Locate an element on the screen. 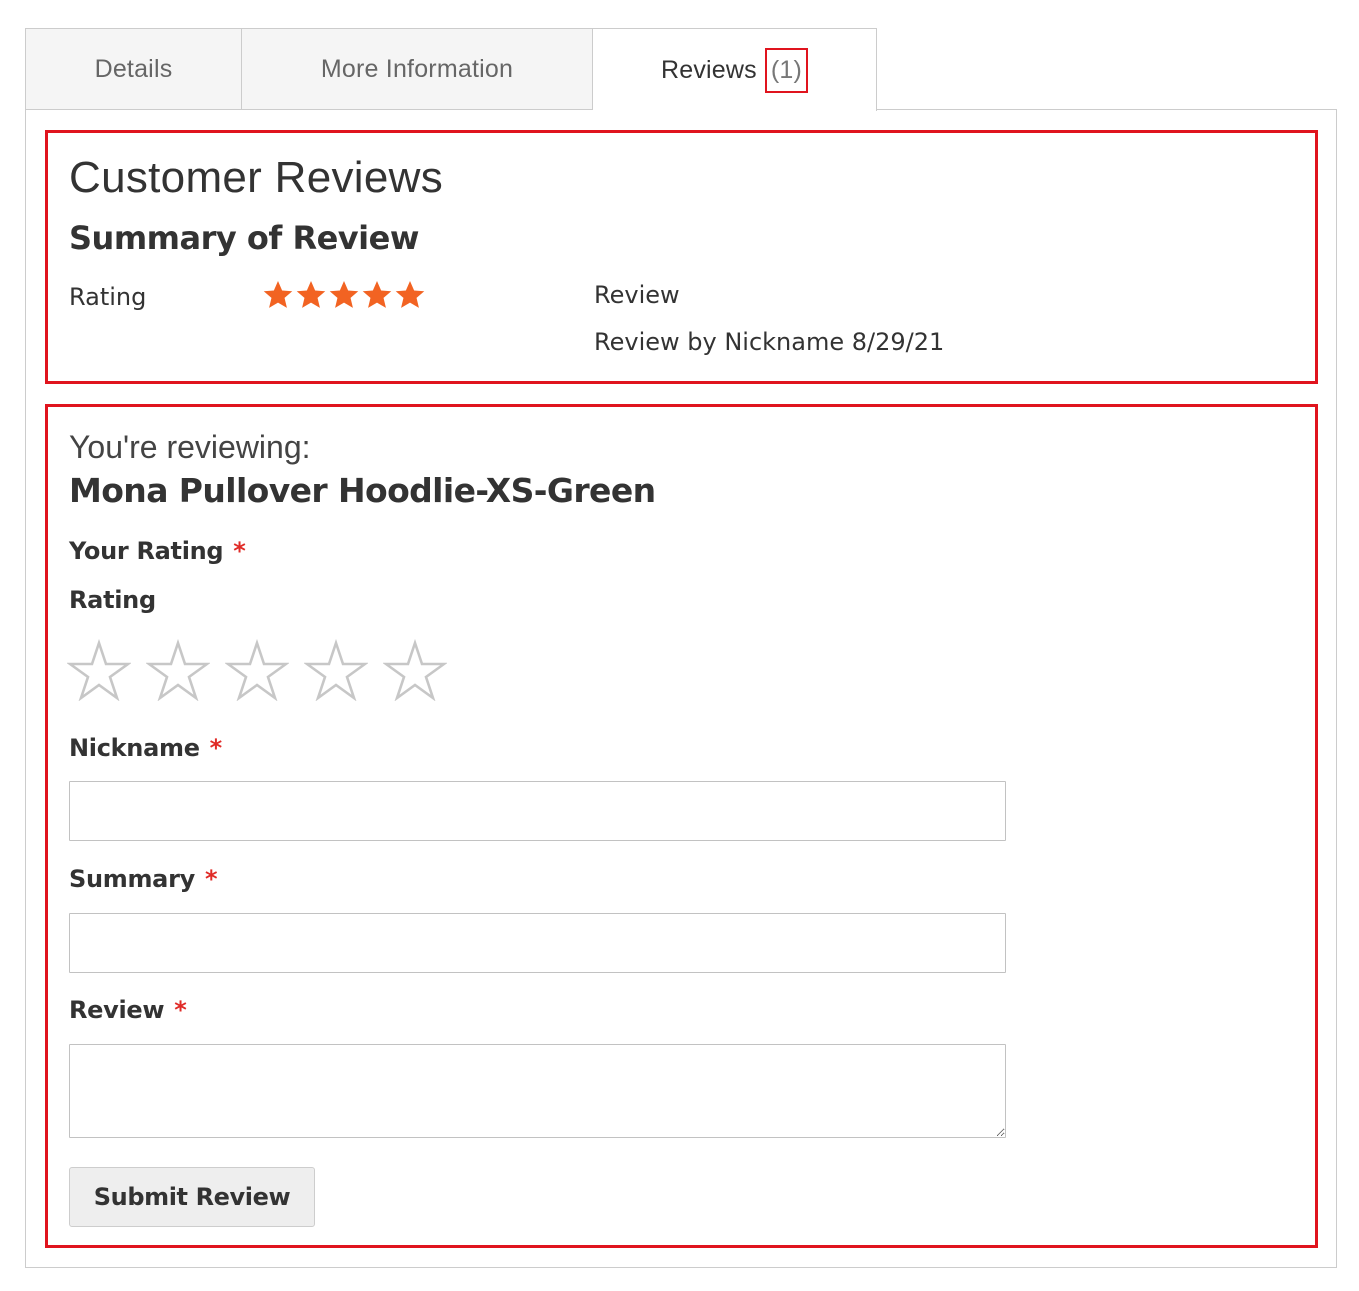  review-summary-title: Summary of Review is located at coordinates (244, 238).